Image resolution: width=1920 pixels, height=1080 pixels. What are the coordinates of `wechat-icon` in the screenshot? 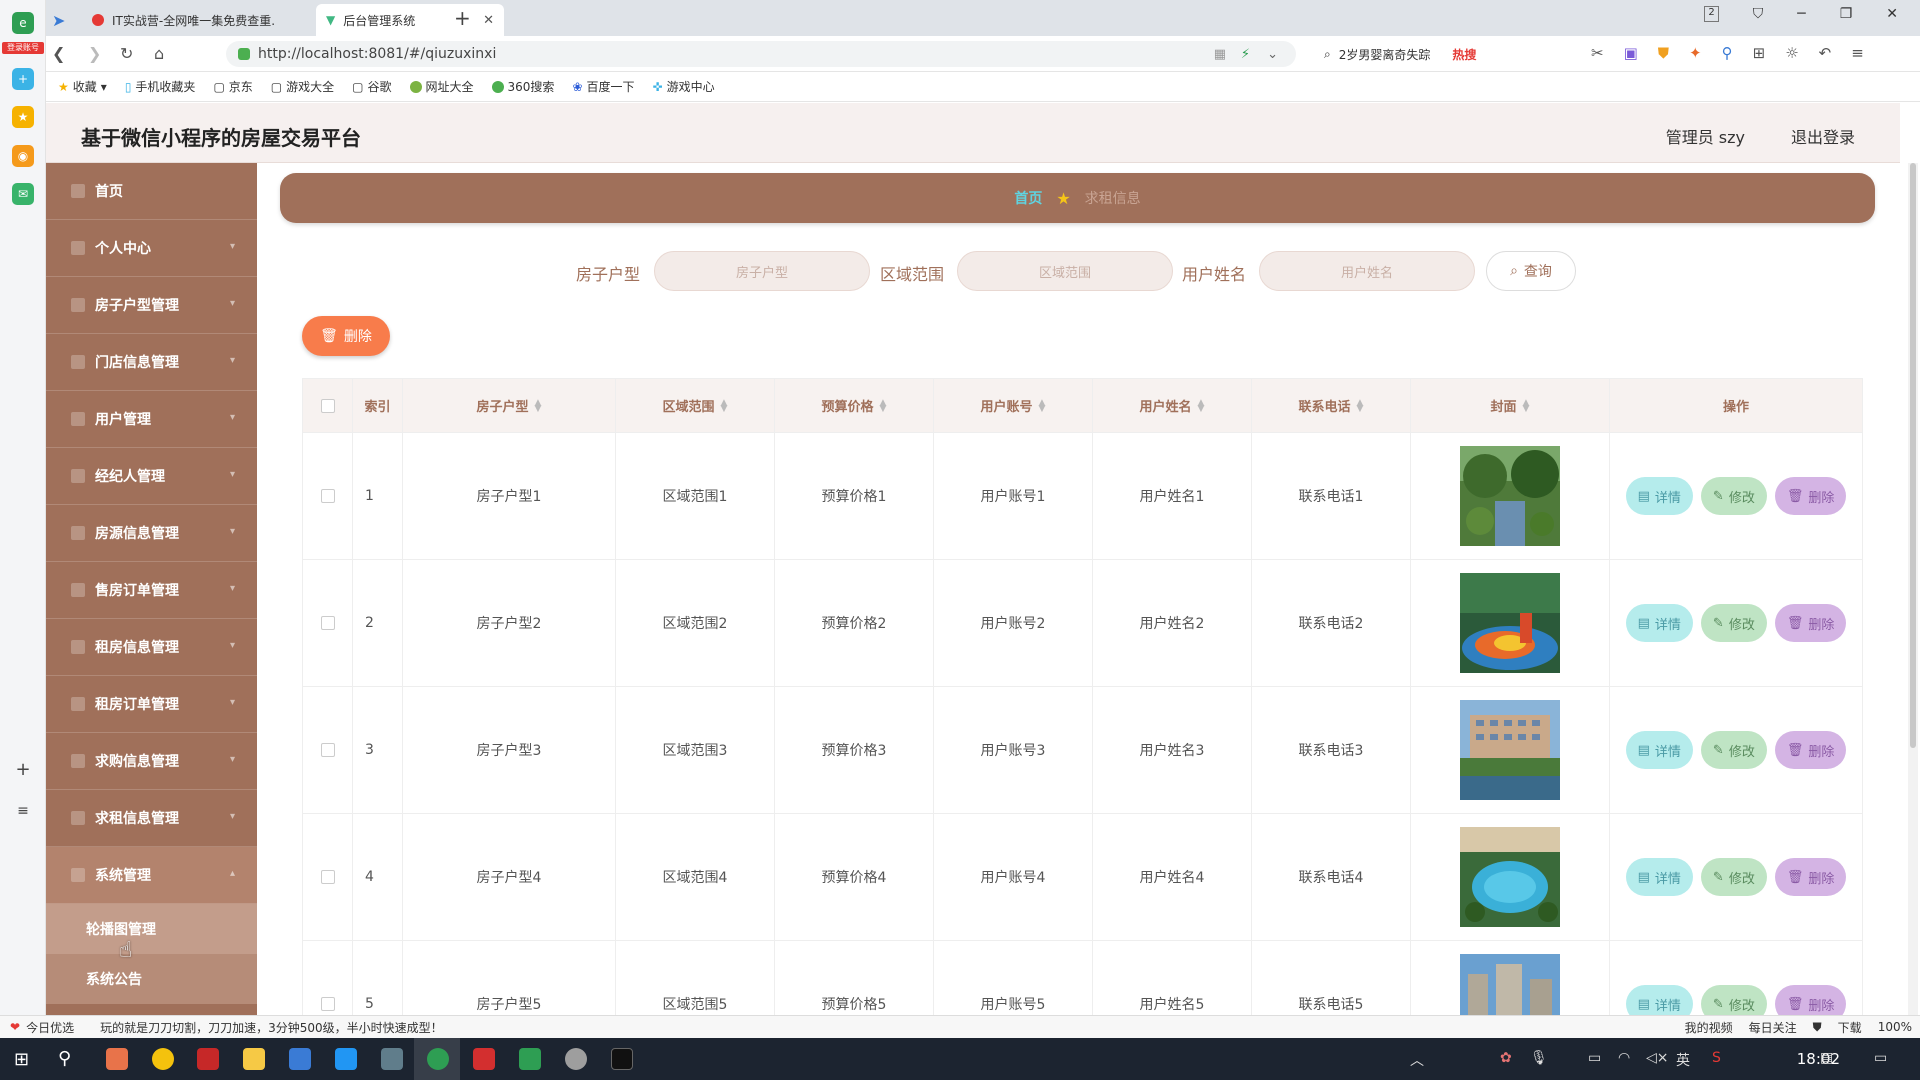 It's located at (576, 1059).